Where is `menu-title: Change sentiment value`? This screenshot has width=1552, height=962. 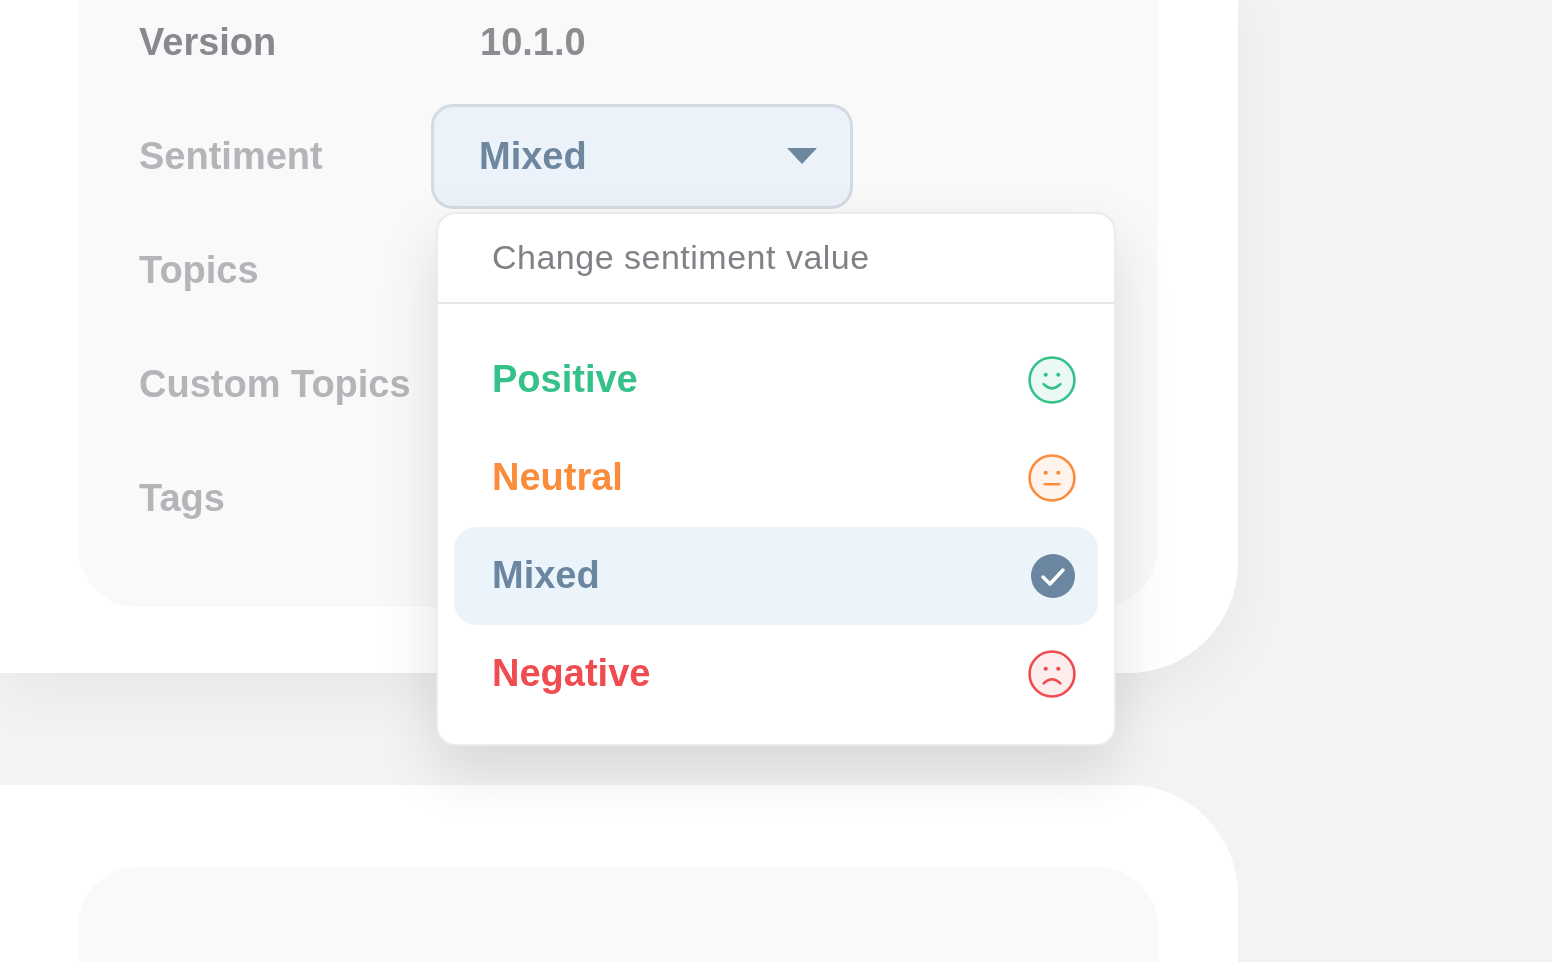
menu-title: Change sentiment value is located at coordinates (776, 258).